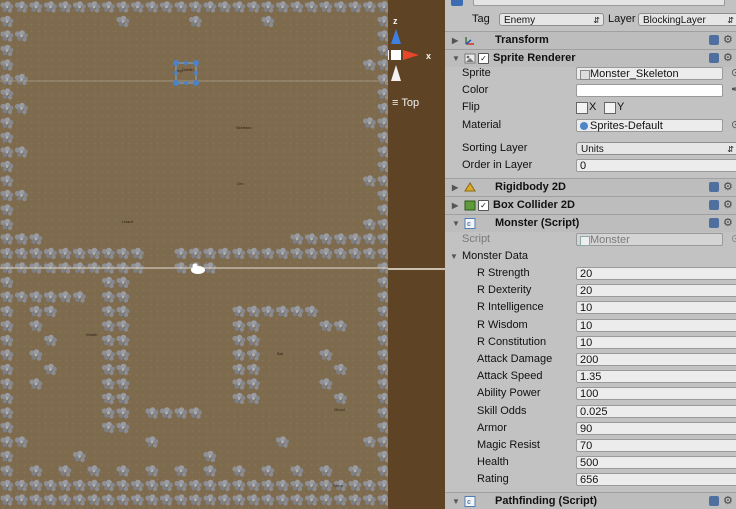 The image size is (736, 509). Describe the element at coordinates (656, 165) in the screenshot. I see `order-in-layer-field: 0` at that location.